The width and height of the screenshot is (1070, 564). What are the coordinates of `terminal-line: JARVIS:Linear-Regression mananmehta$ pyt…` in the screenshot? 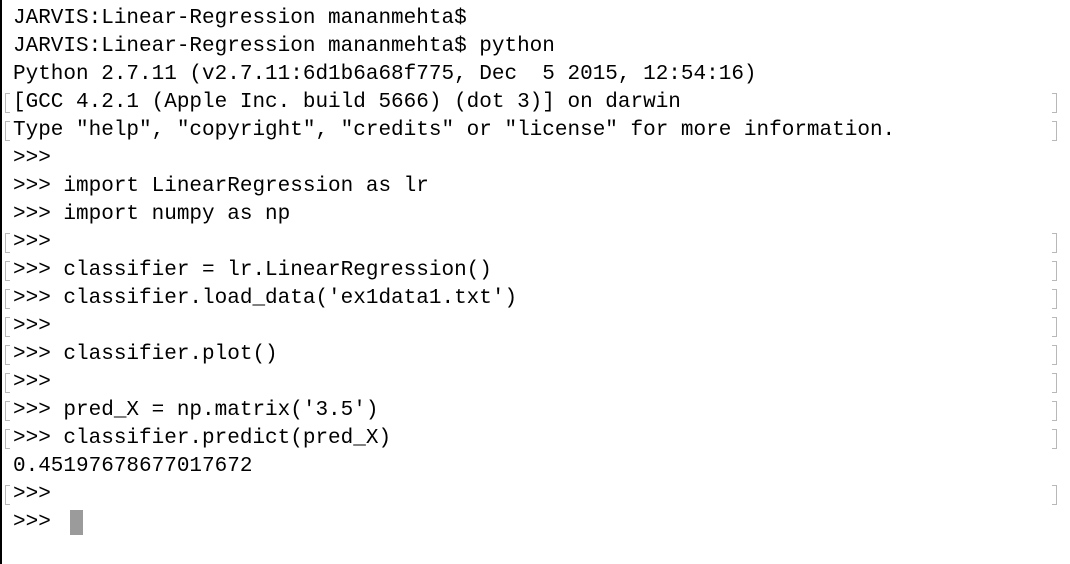 It's located at (284, 46).